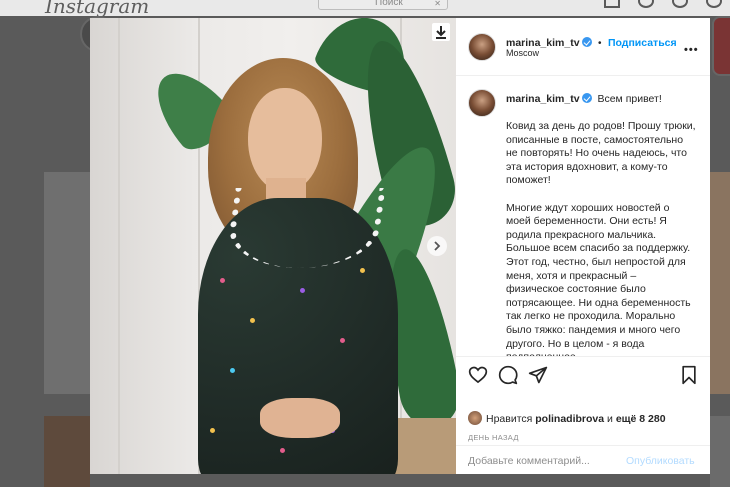 This screenshot has height=487, width=730. Describe the element at coordinates (680, 4) in the screenshot. I see `explore-icon` at that location.